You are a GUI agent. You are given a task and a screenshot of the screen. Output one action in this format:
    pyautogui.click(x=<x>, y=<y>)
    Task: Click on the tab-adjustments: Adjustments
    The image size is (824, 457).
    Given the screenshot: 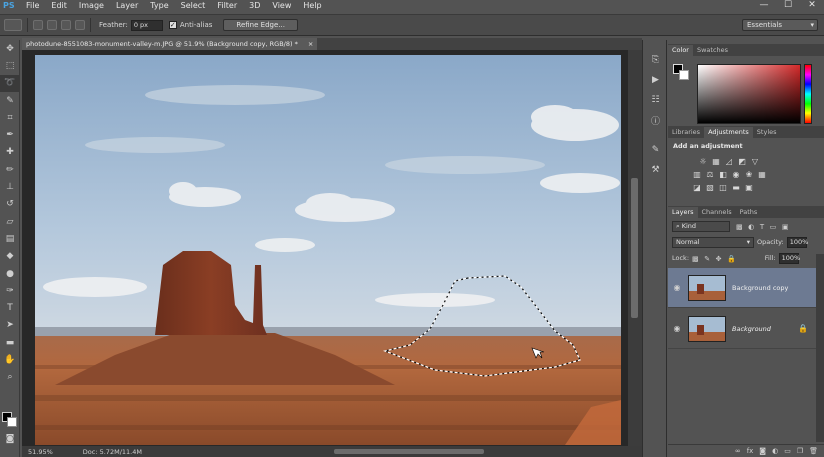 What is the action you would take?
    pyautogui.click(x=728, y=132)
    